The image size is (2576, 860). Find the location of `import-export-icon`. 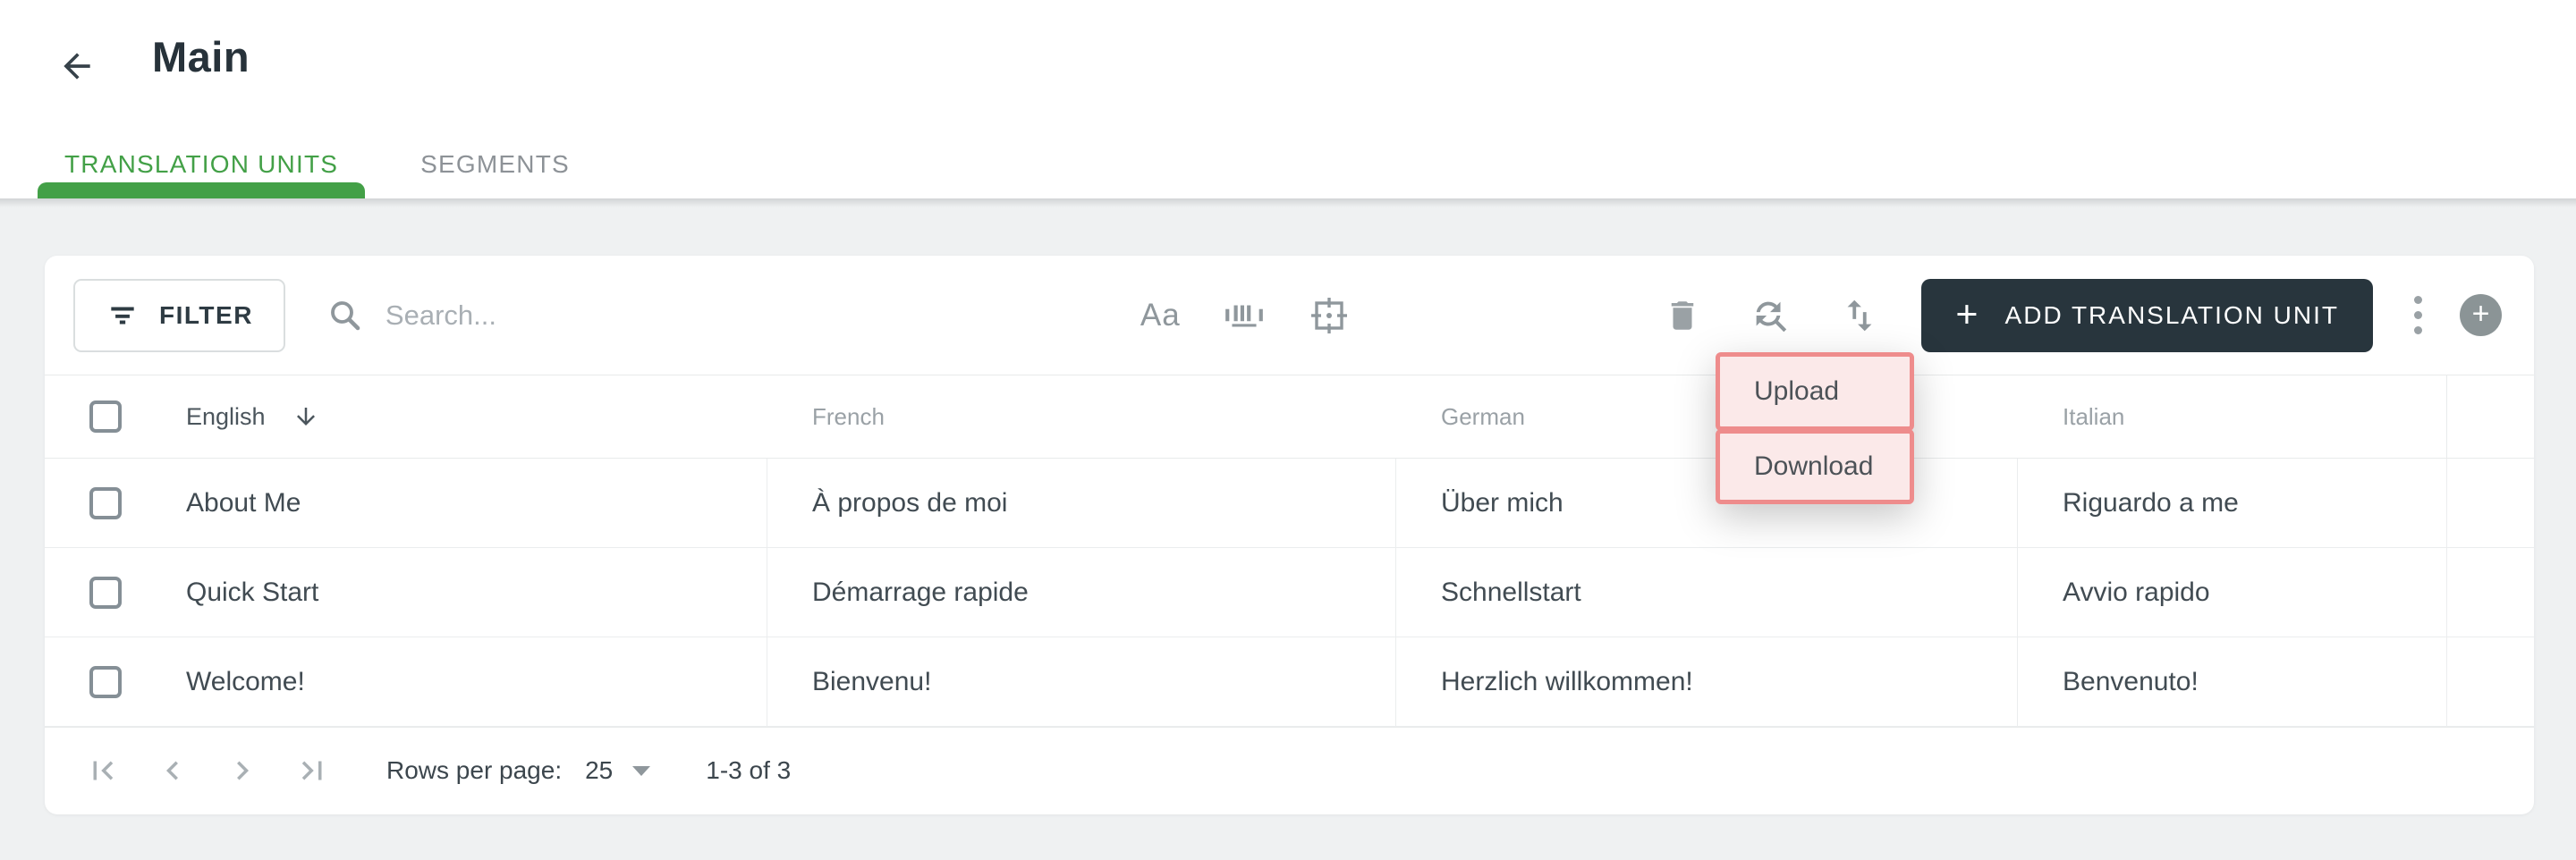

import-export-icon is located at coordinates (1859, 315).